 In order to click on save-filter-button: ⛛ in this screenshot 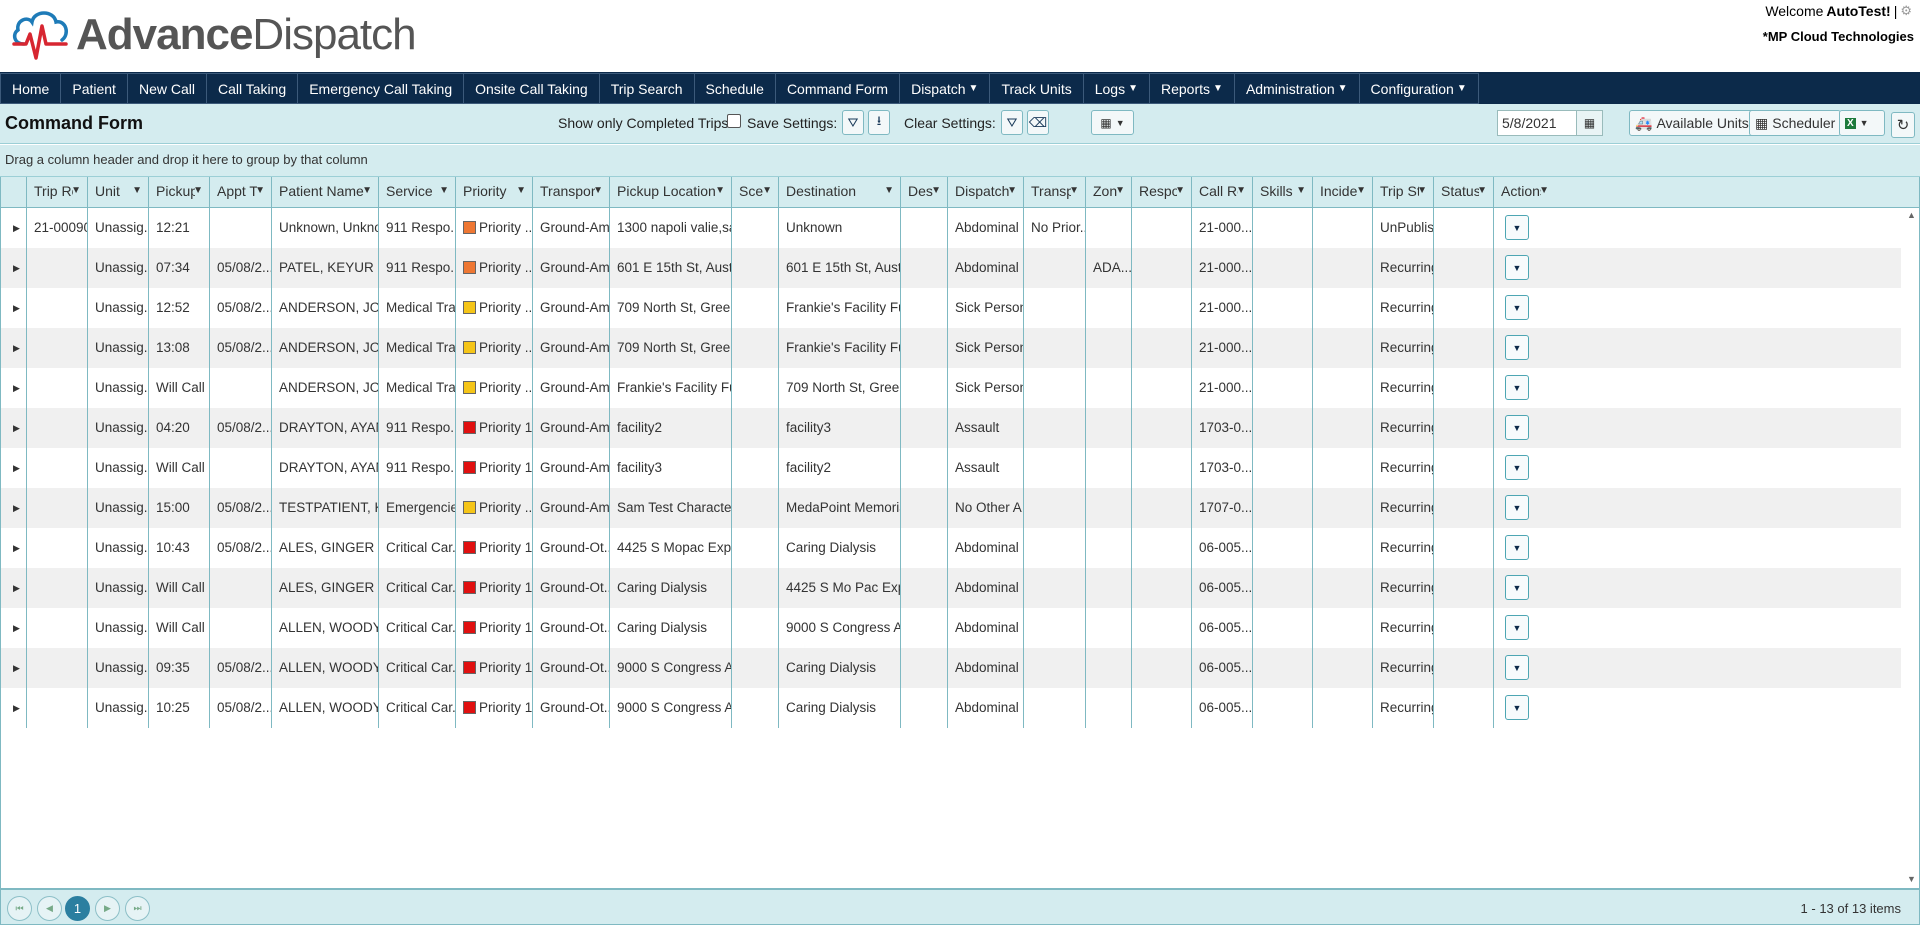, I will do `click(853, 122)`.